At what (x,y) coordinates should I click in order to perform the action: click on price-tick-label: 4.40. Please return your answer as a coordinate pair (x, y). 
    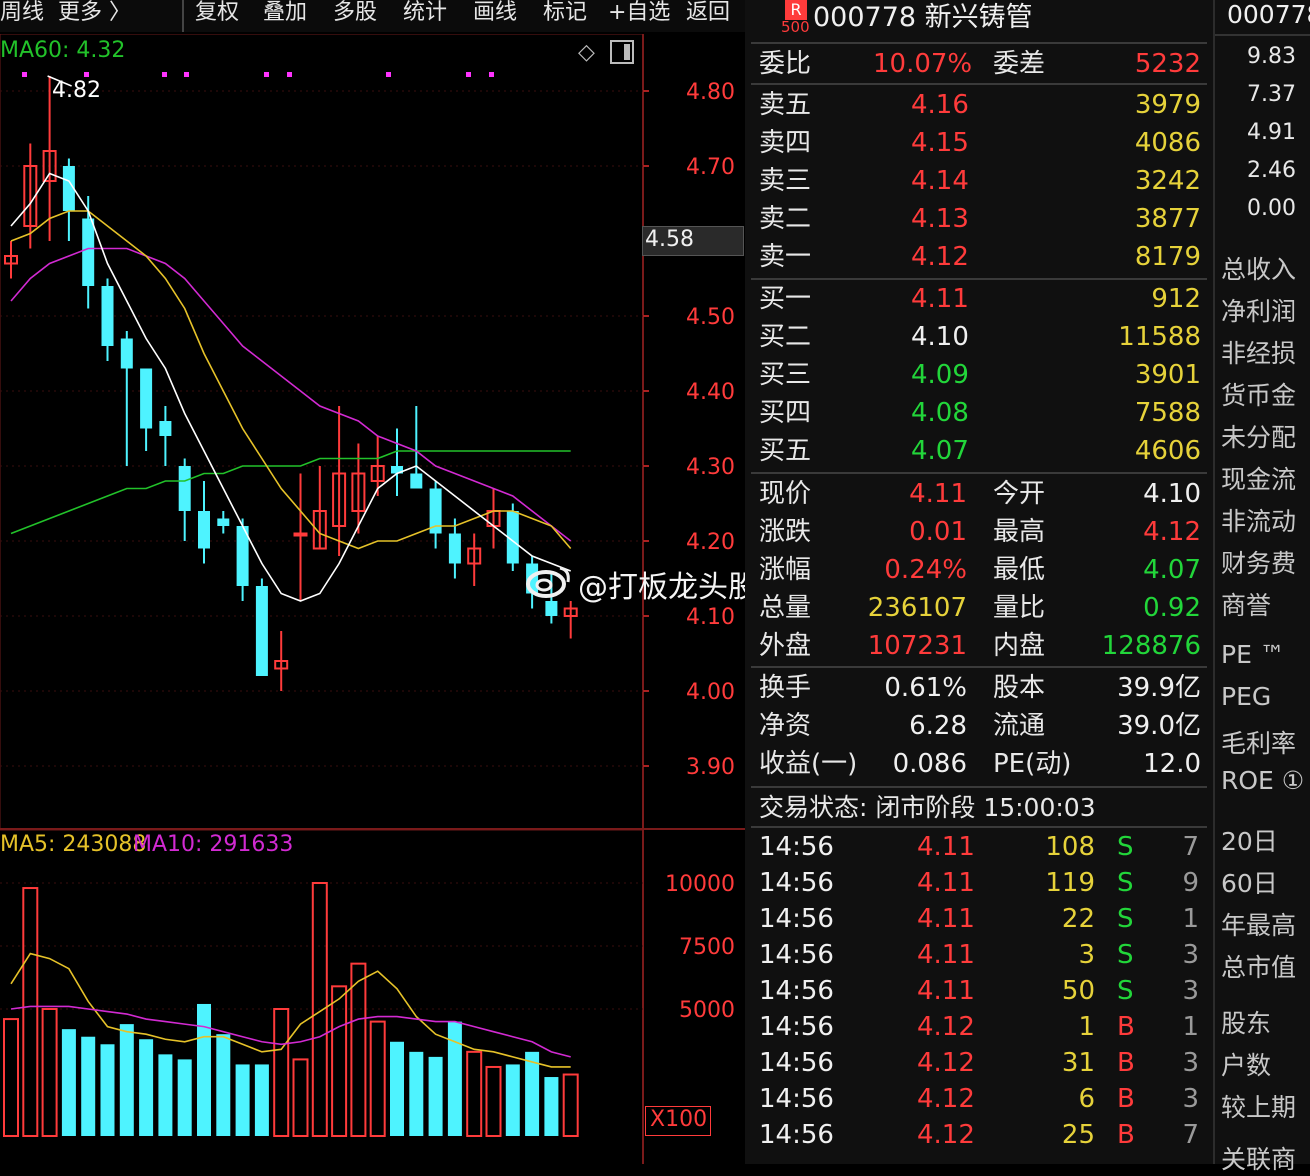
    Looking at the image, I should click on (710, 392).